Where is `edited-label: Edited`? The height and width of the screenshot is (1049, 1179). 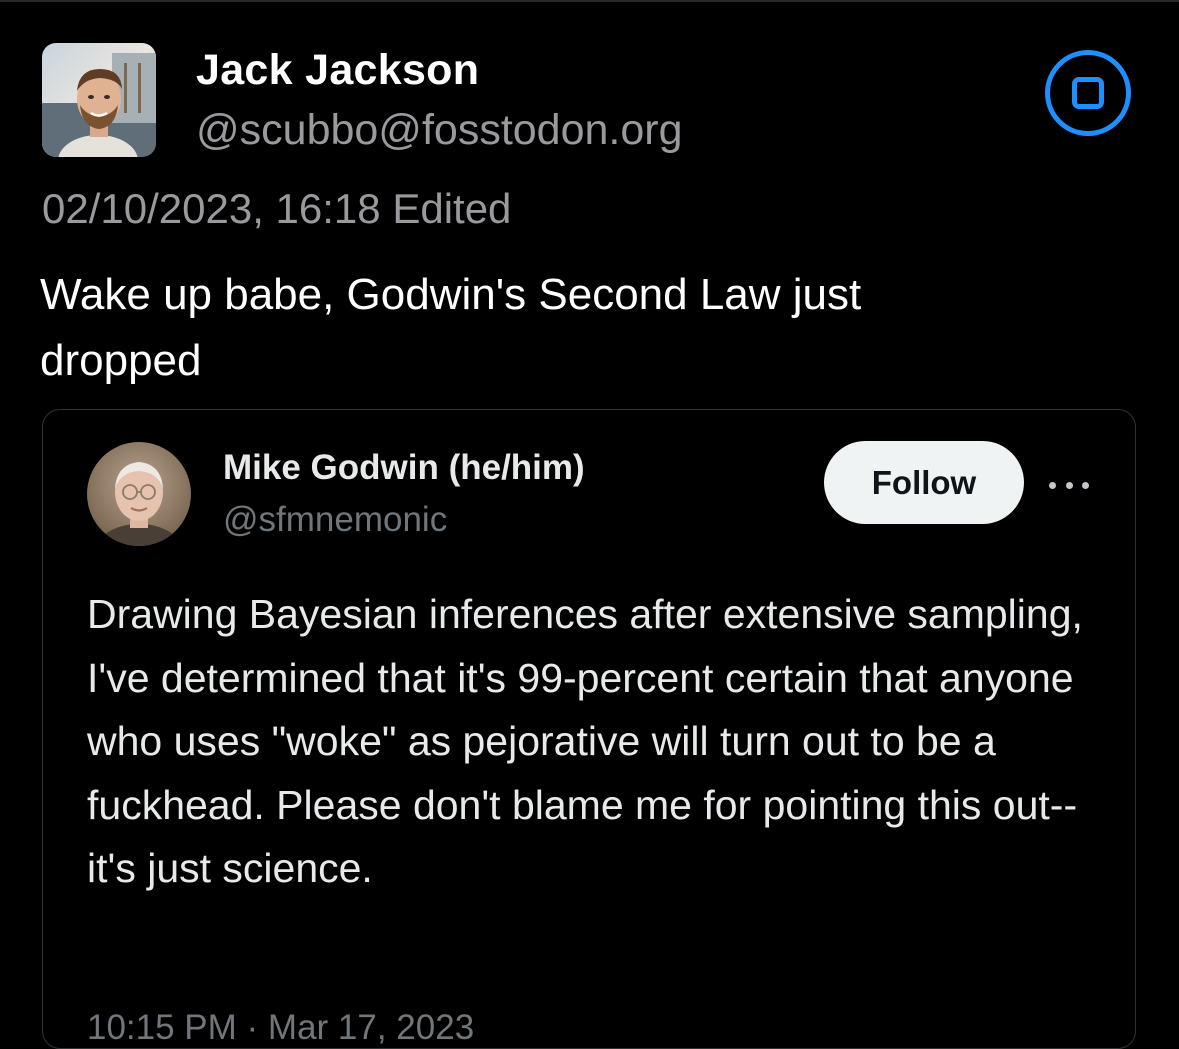
edited-label: Edited is located at coordinates (451, 208).